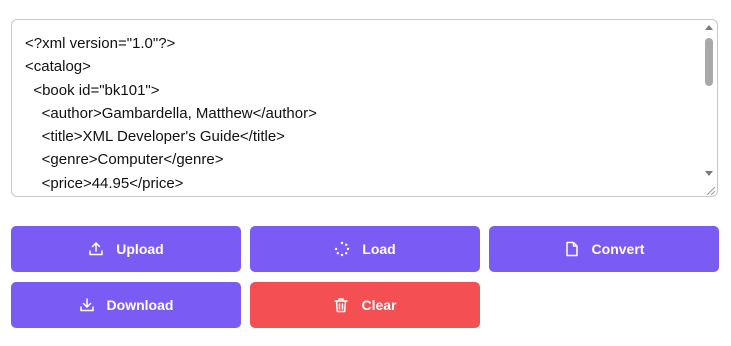 This screenshot has height=346, width=731. Describe the element at coordinates (140, 305) in the screenshot. I see `download-button-label: Download` at that location.